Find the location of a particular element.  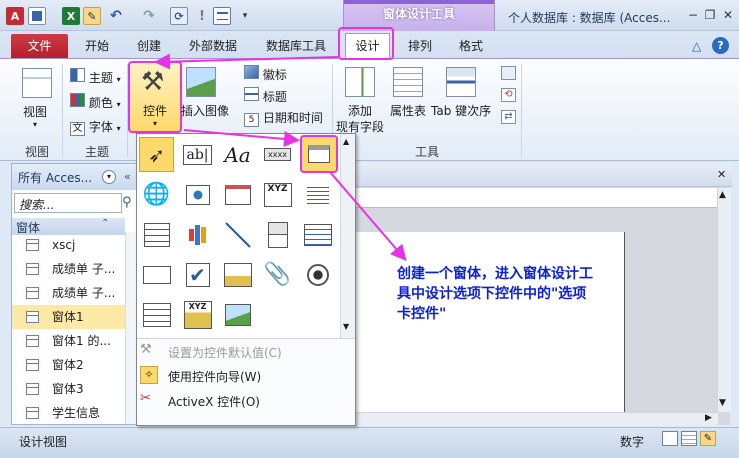

gallery-scroll-up-icon: ▲ is located at coordinates (346, 141).